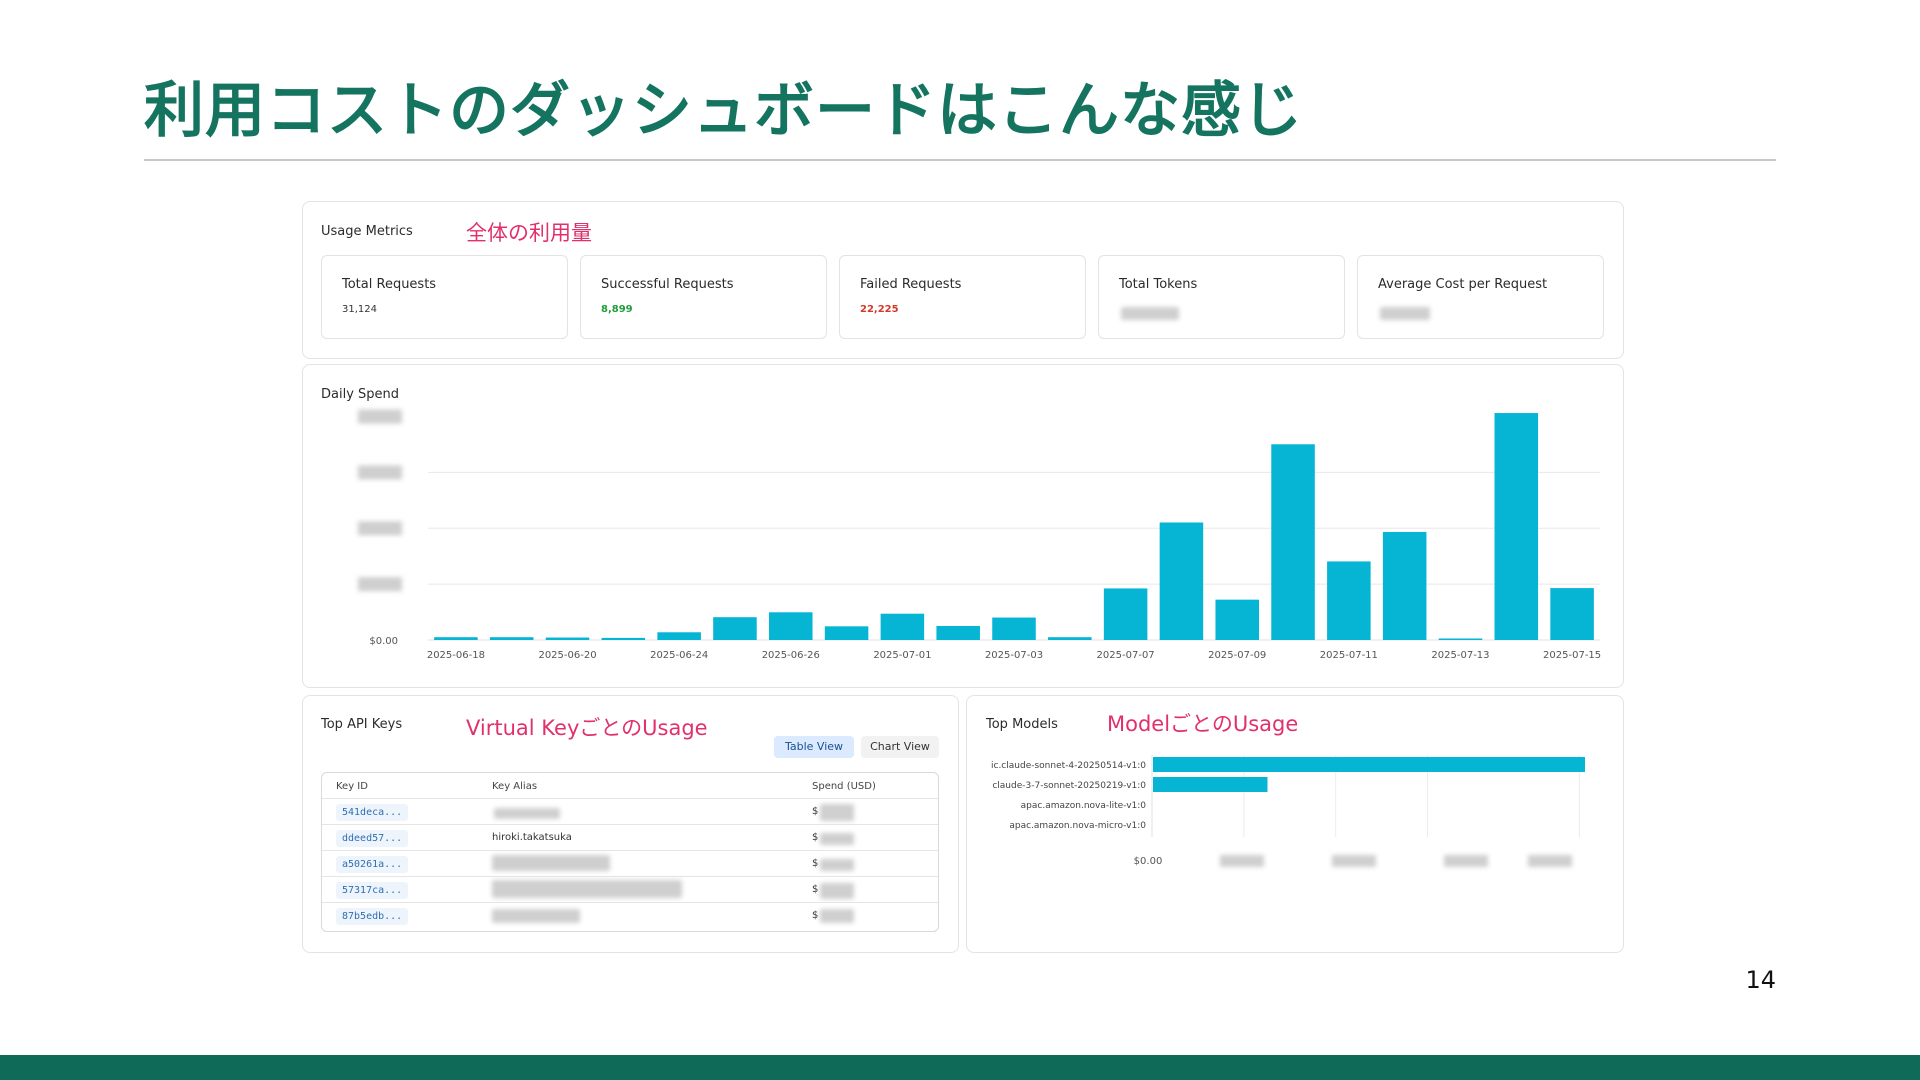  Describe the element at coordinates (667, 284) in the screenshot. I see `metric-label: Successful Requests` at that location.